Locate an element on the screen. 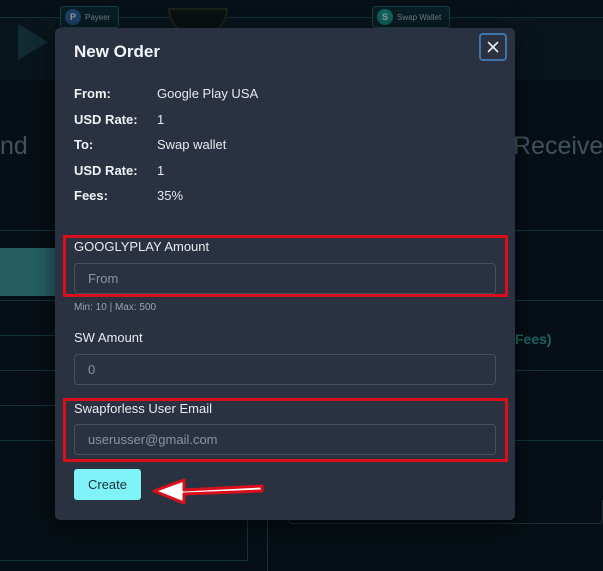 The width and height of the screenshot is (603, 571). close-button is located at coordinates (493, 47).